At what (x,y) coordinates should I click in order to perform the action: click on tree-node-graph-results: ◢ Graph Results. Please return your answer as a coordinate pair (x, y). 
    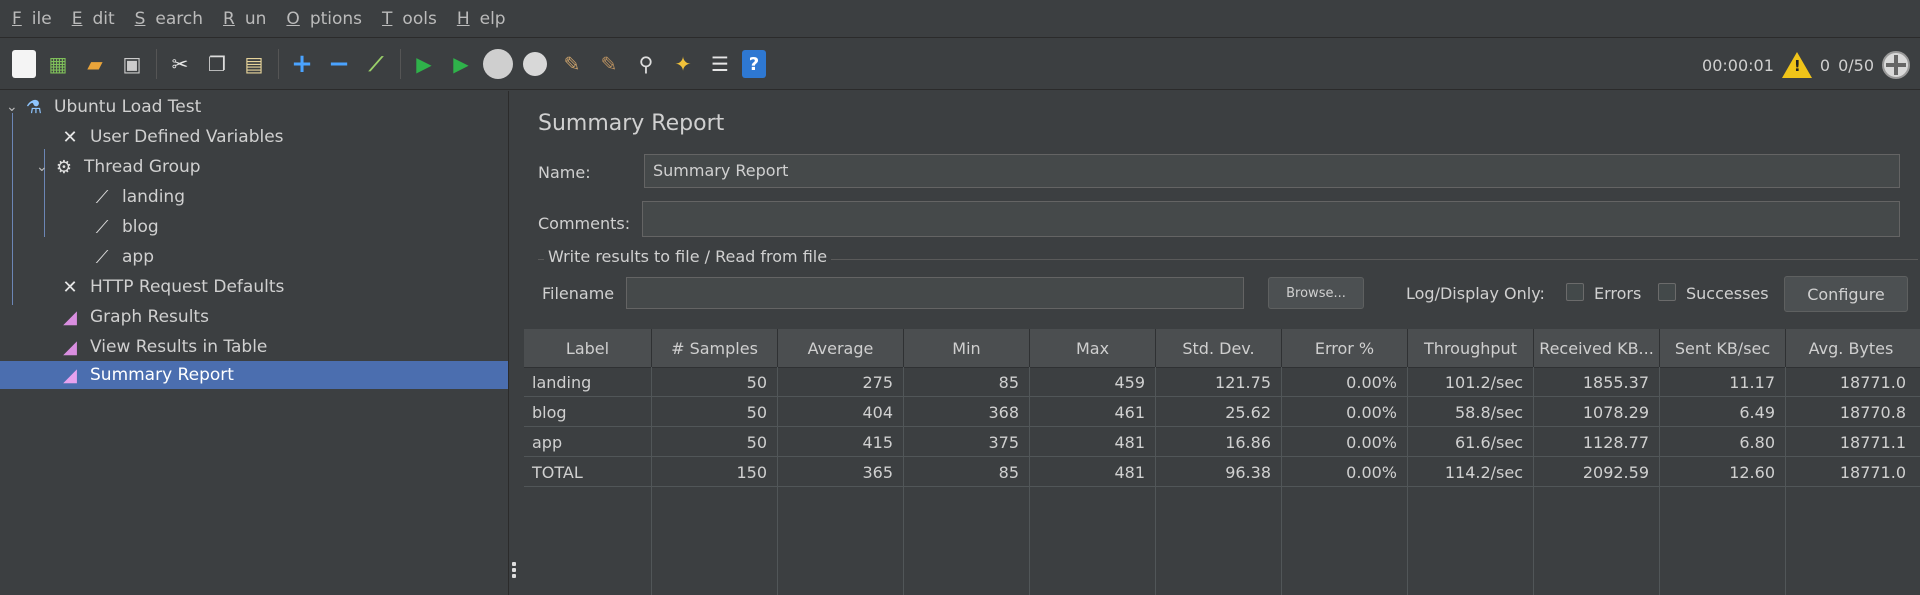
    Looking at the image, I should click on (133, 317).